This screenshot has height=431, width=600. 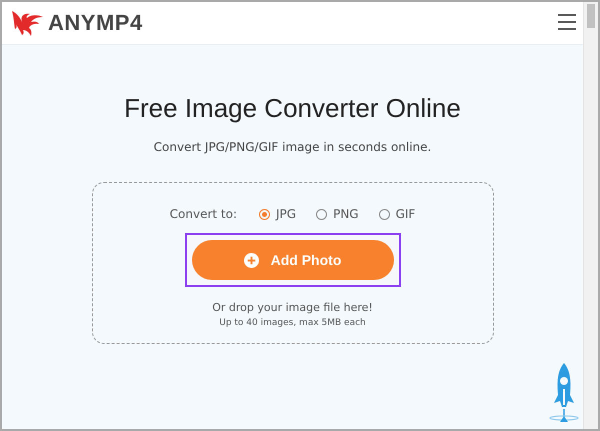 What do you see at coordinates (337, 214) in the screenshot?
I see `format-option: PNG` at bounding box center [337, 214].